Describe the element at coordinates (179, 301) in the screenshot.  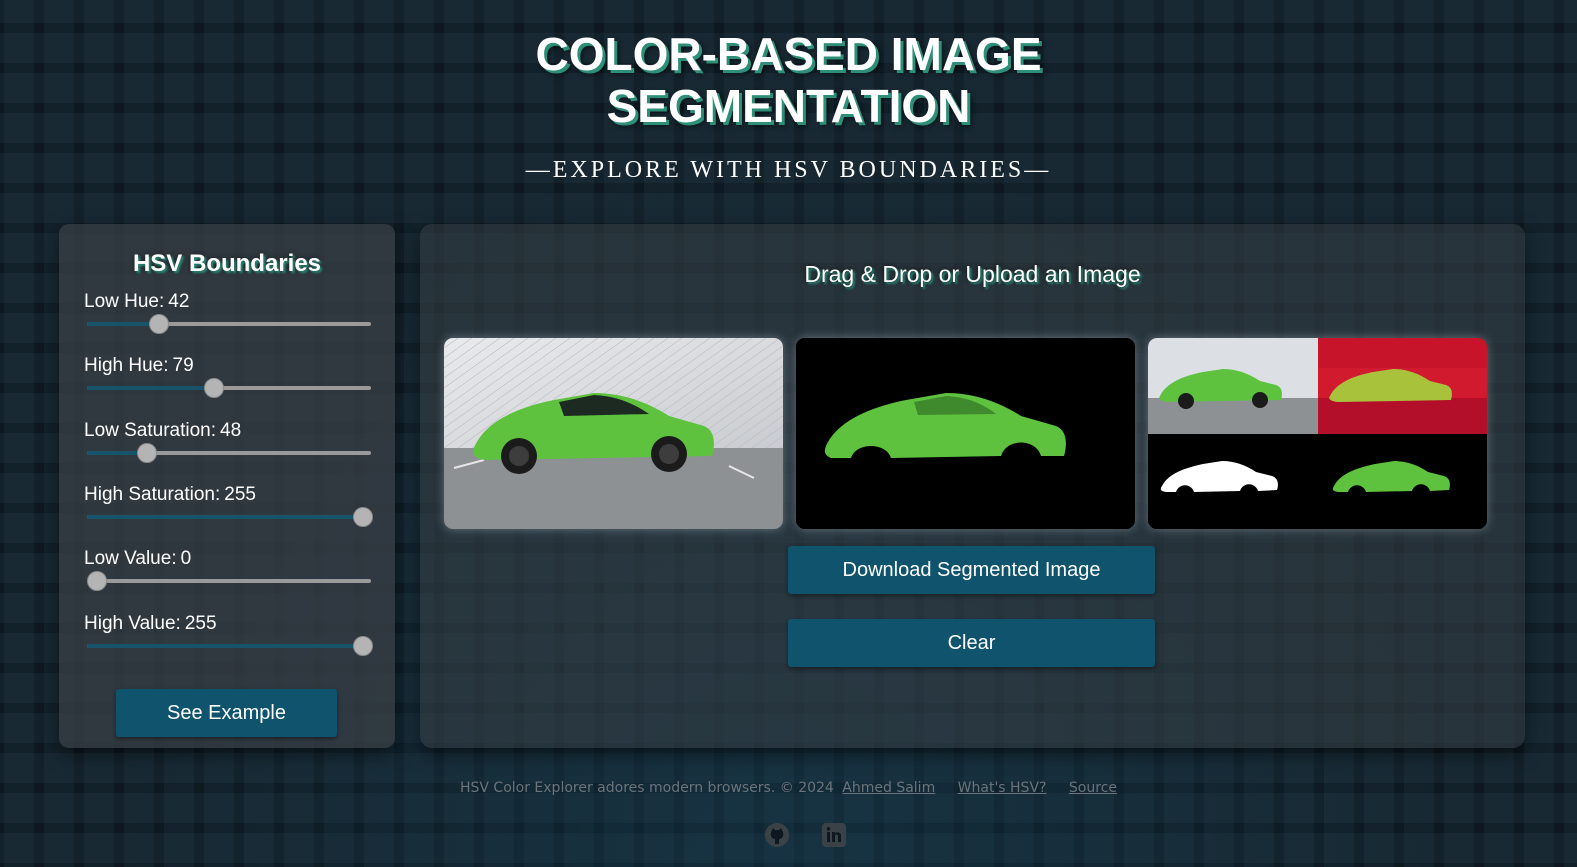
I see `slider-value: 42` at that location.